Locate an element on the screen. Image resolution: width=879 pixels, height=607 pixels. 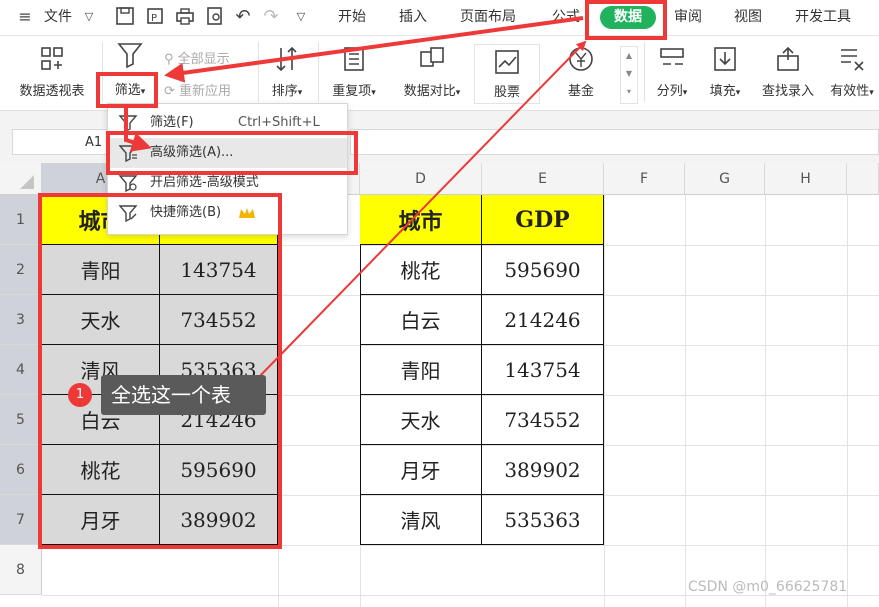
arrow-data-tab-to-filter is located at coordinates (374, 49).